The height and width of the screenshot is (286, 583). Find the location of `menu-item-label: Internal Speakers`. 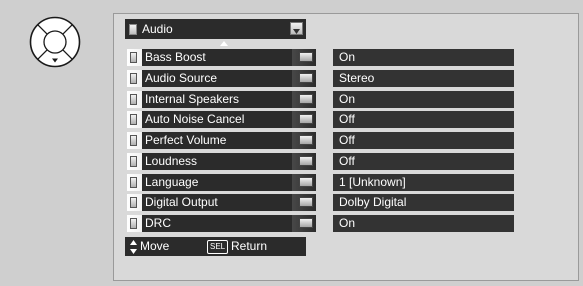

menu-item-label: Internal Speakers is located at coordinates (217, 99).